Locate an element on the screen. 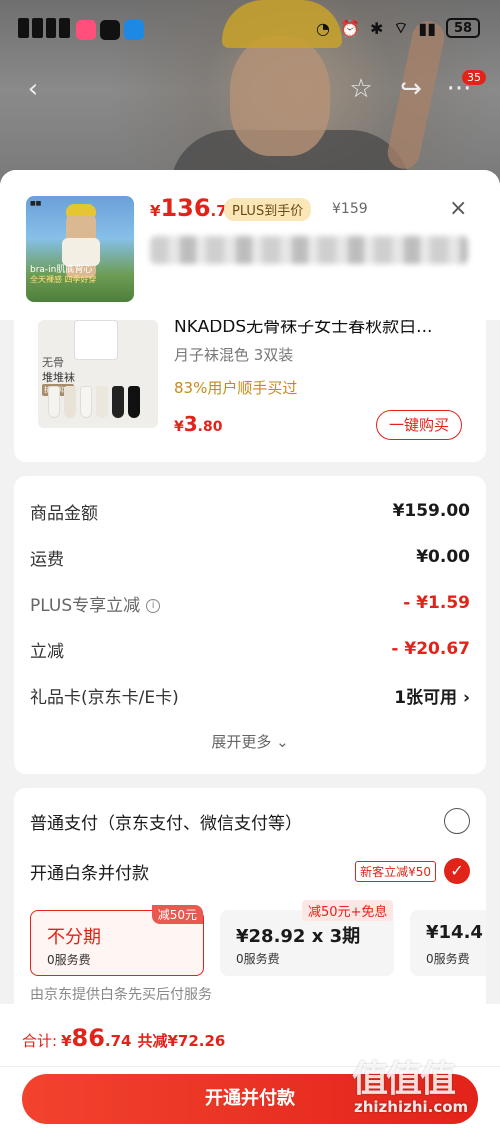 This screenshot has height=1129, width=500. wifi-icon: ⌔ is located at coordinates (401, 27).